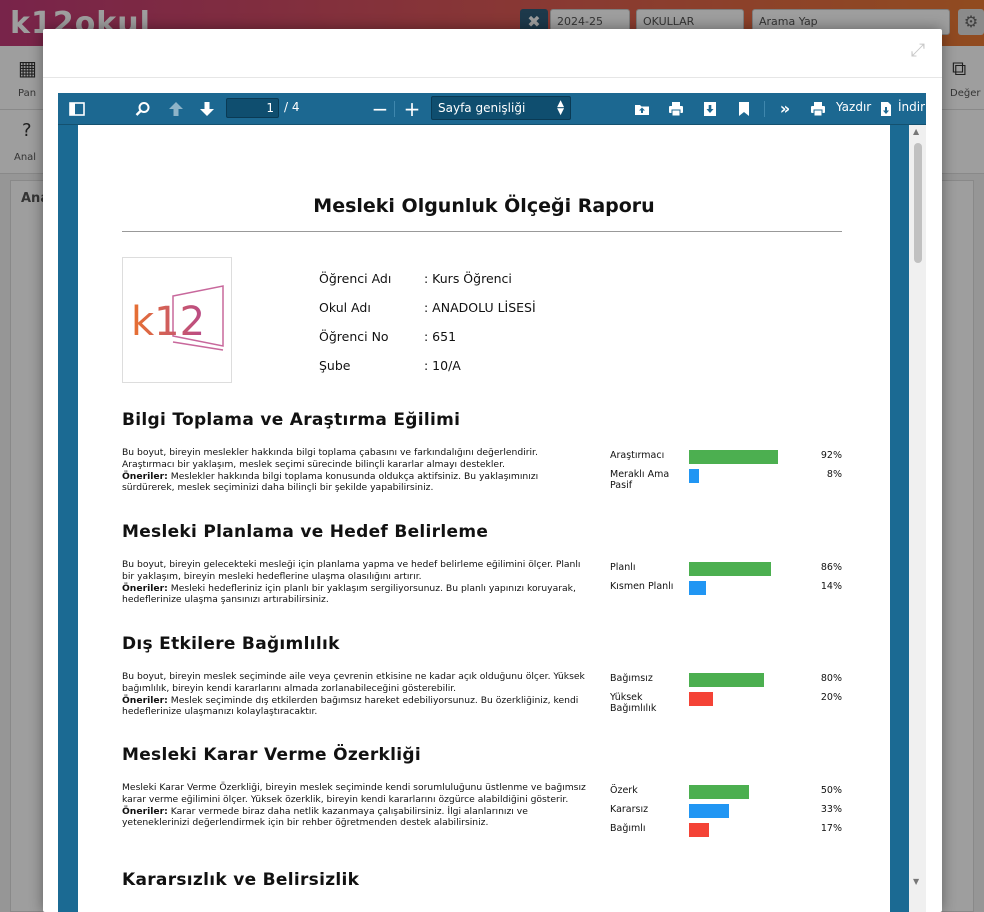 The height and width of the screenshot is (912, 984). What do you see at coordinates (176, 109) in the screenshot?
I see `arrow-up-icon` at bounding box center [176, 109].